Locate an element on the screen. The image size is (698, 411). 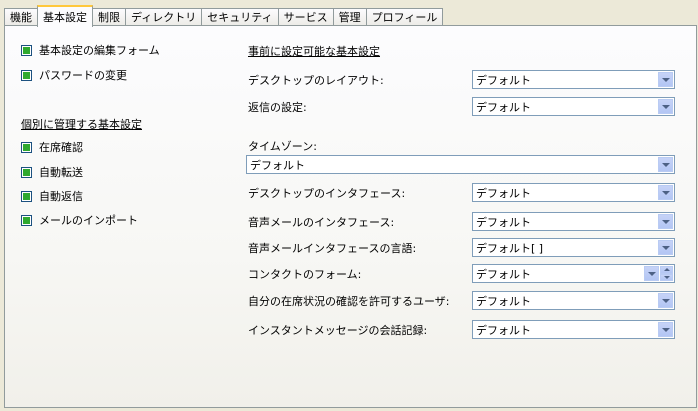
checkbox-label: メールのインポート is located at coordinates (88, 220).